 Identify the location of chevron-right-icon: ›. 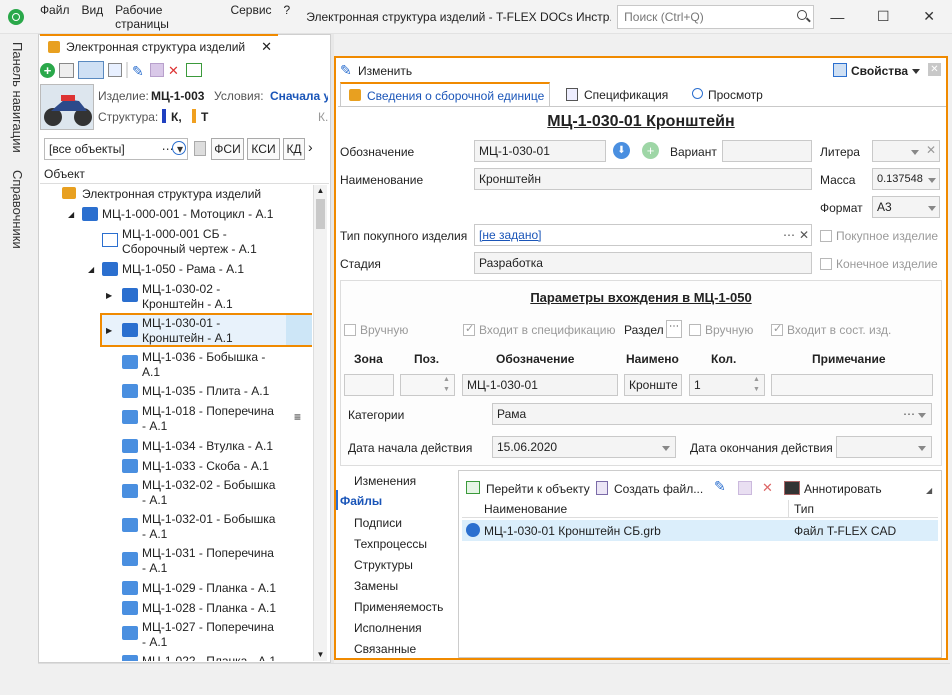
(310, 147).